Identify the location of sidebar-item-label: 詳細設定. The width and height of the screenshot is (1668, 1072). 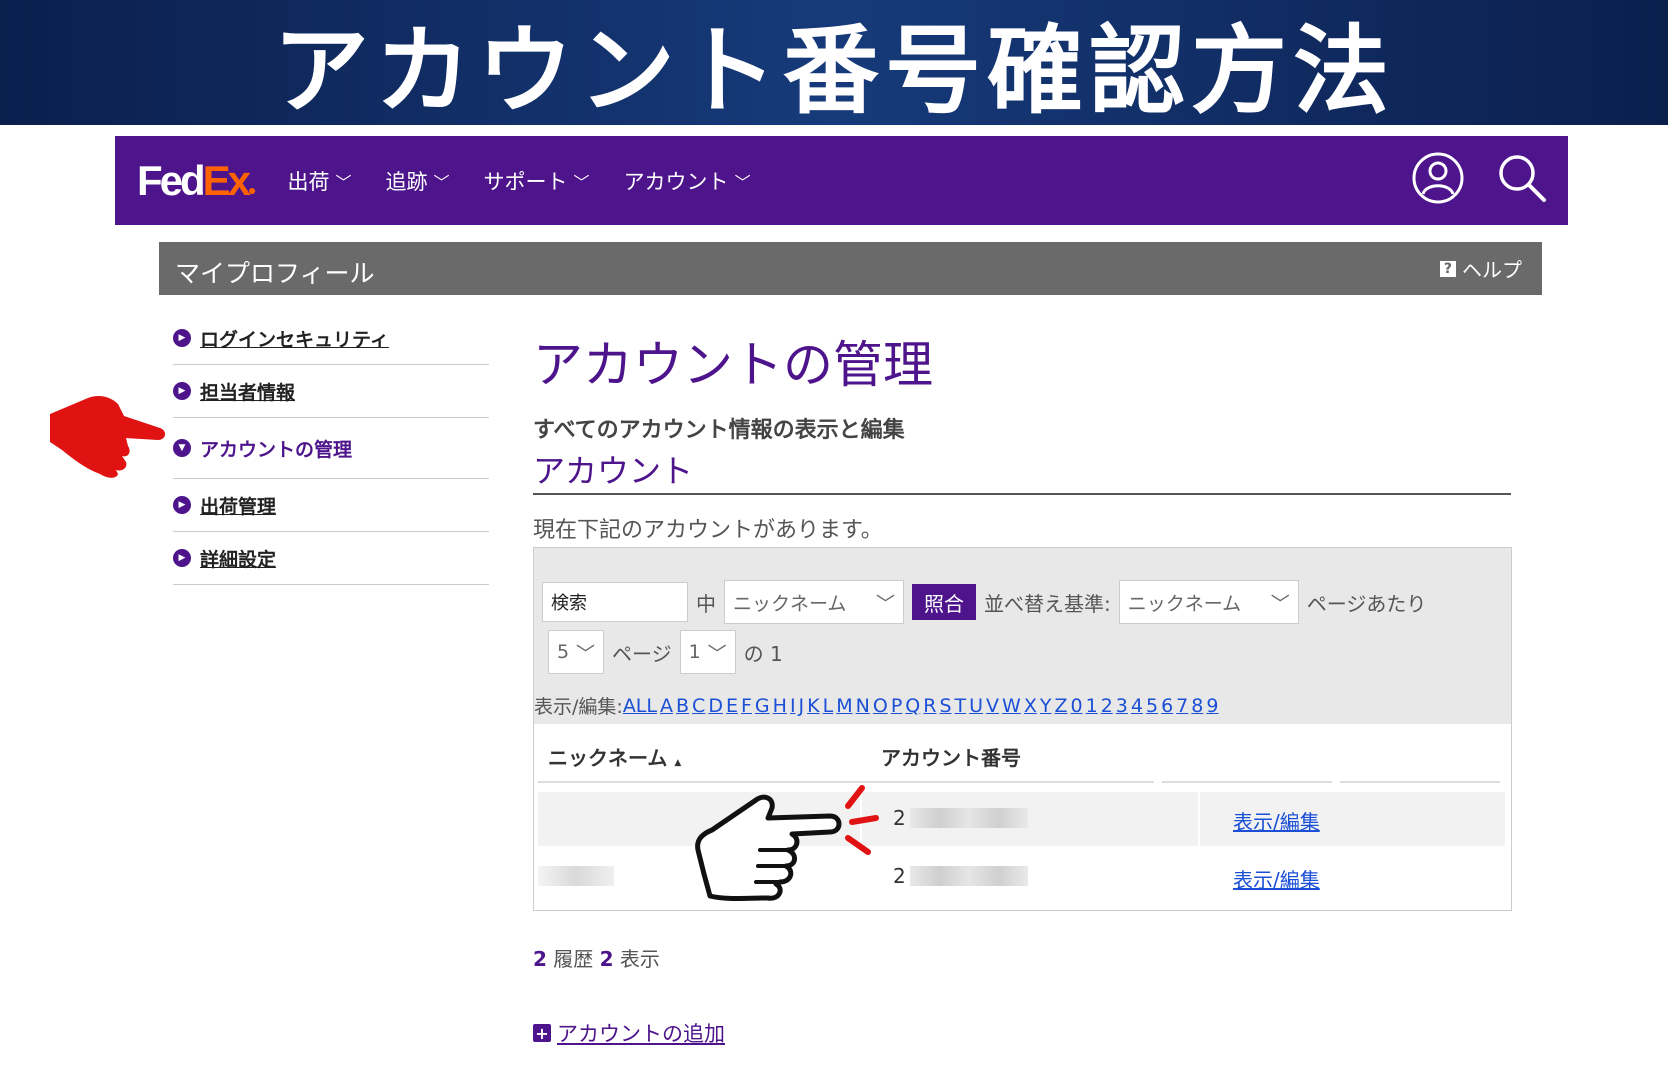
(238, 559).